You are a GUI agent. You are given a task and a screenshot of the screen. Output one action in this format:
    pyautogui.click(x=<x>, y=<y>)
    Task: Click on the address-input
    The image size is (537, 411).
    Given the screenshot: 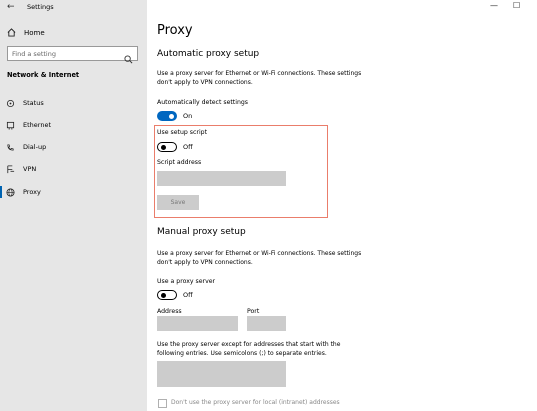 What is the action you would take?
    pyautogui.click(x=197, y=323)
    